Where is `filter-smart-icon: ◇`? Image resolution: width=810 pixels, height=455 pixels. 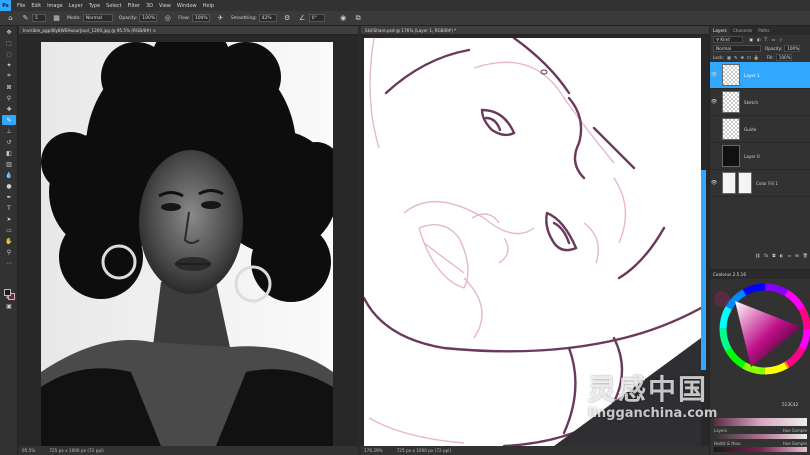
filter-smart-icon: ◇ is located at coordinates (780, 39).